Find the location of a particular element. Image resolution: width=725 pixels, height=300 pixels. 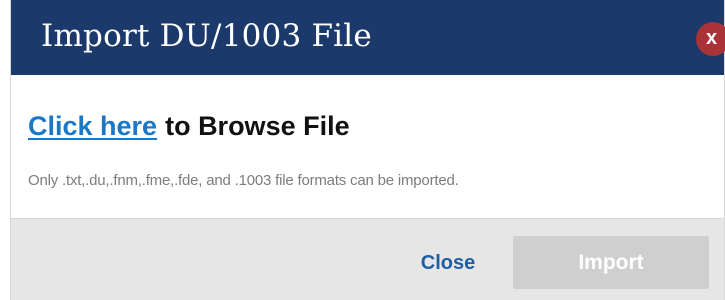

browse-file-label: to Browse File is located at coordinates (257, 126).